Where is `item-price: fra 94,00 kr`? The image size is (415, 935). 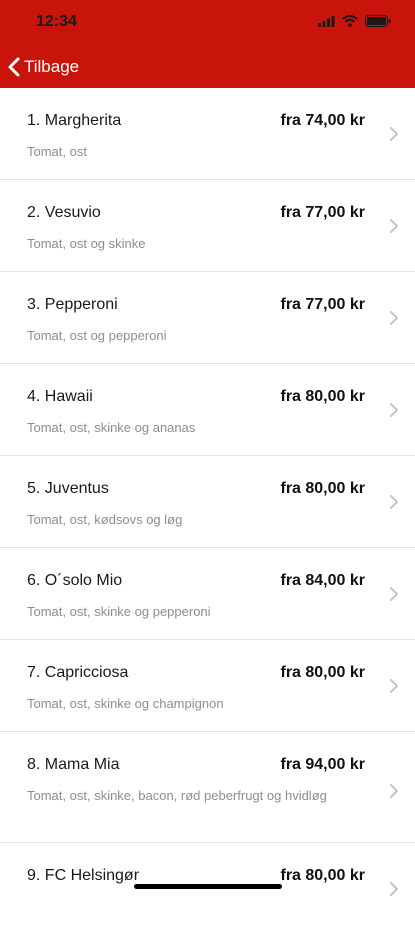 item-price: fra 94,00 kr is located at coordinates (322, 764).